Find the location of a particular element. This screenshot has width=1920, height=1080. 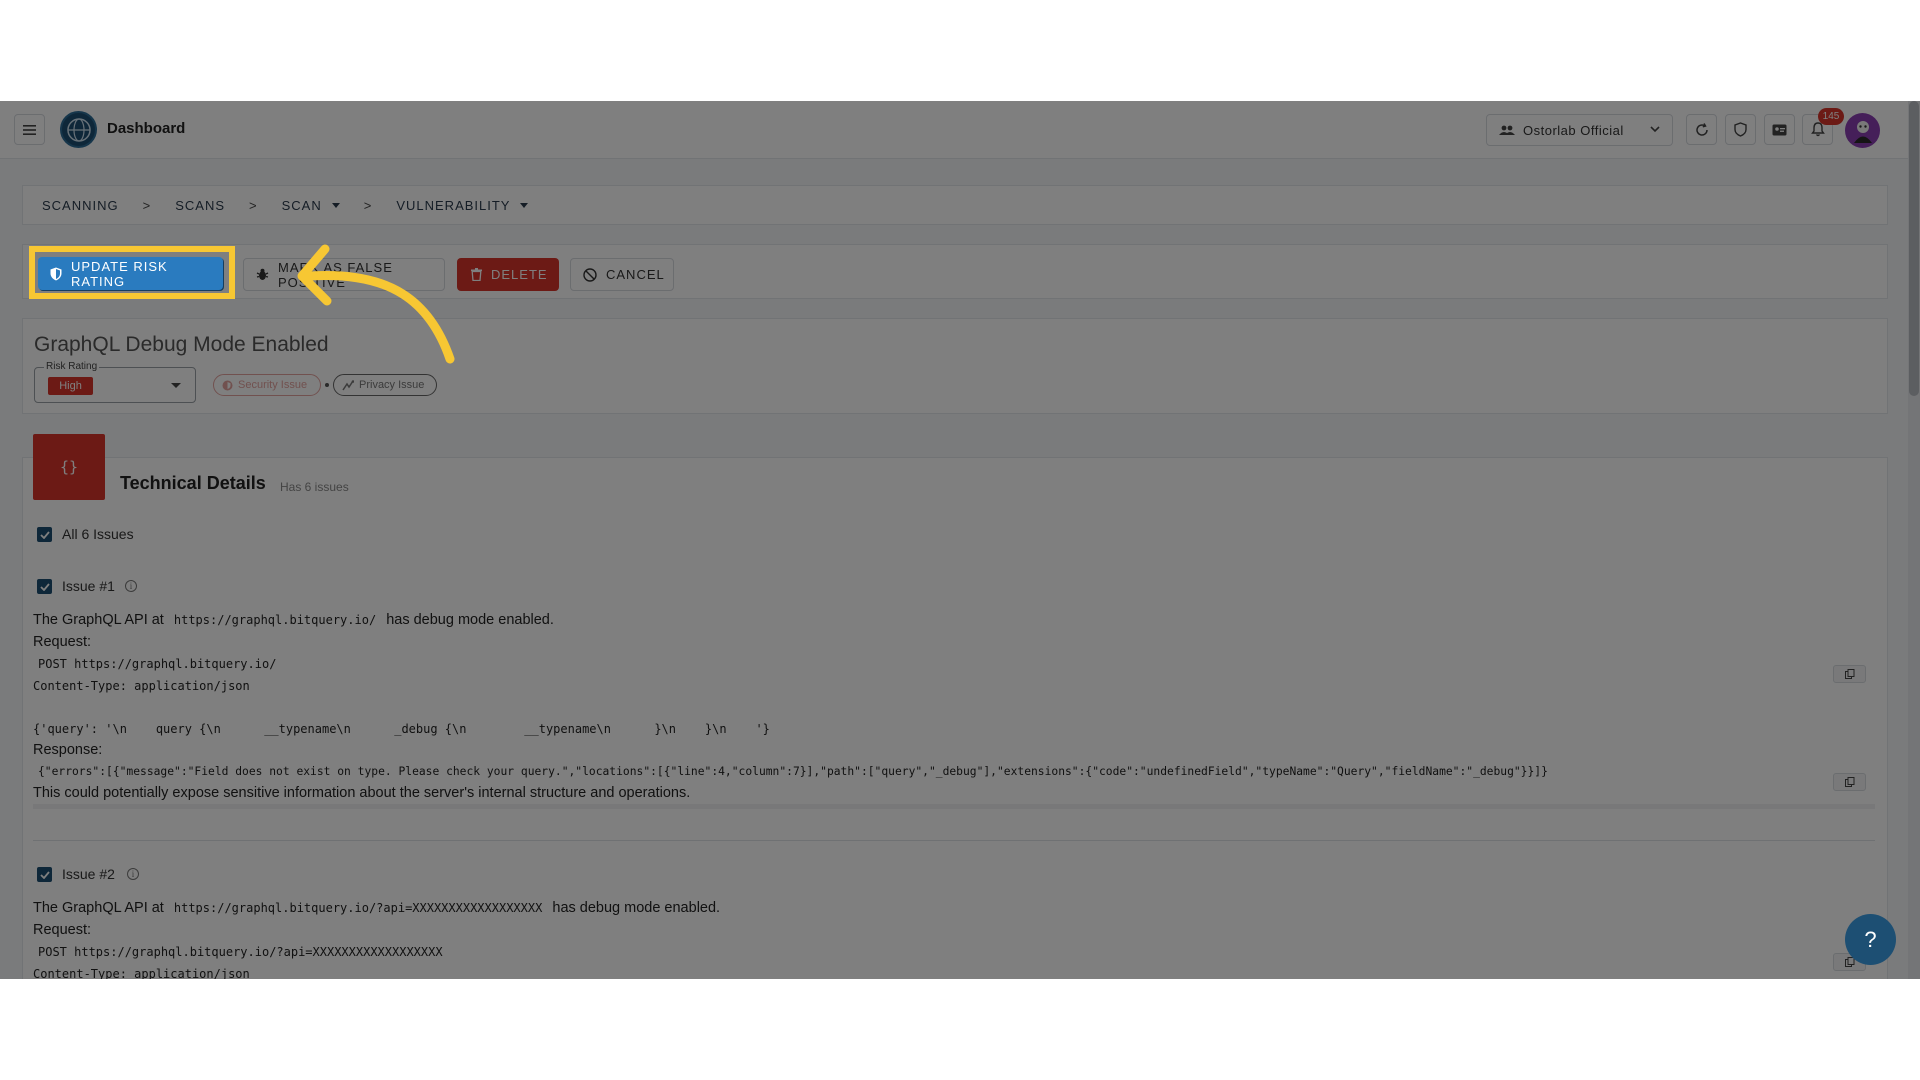

privacy-issue-tag: Privacy Issue is located at coordinates (385, 385).